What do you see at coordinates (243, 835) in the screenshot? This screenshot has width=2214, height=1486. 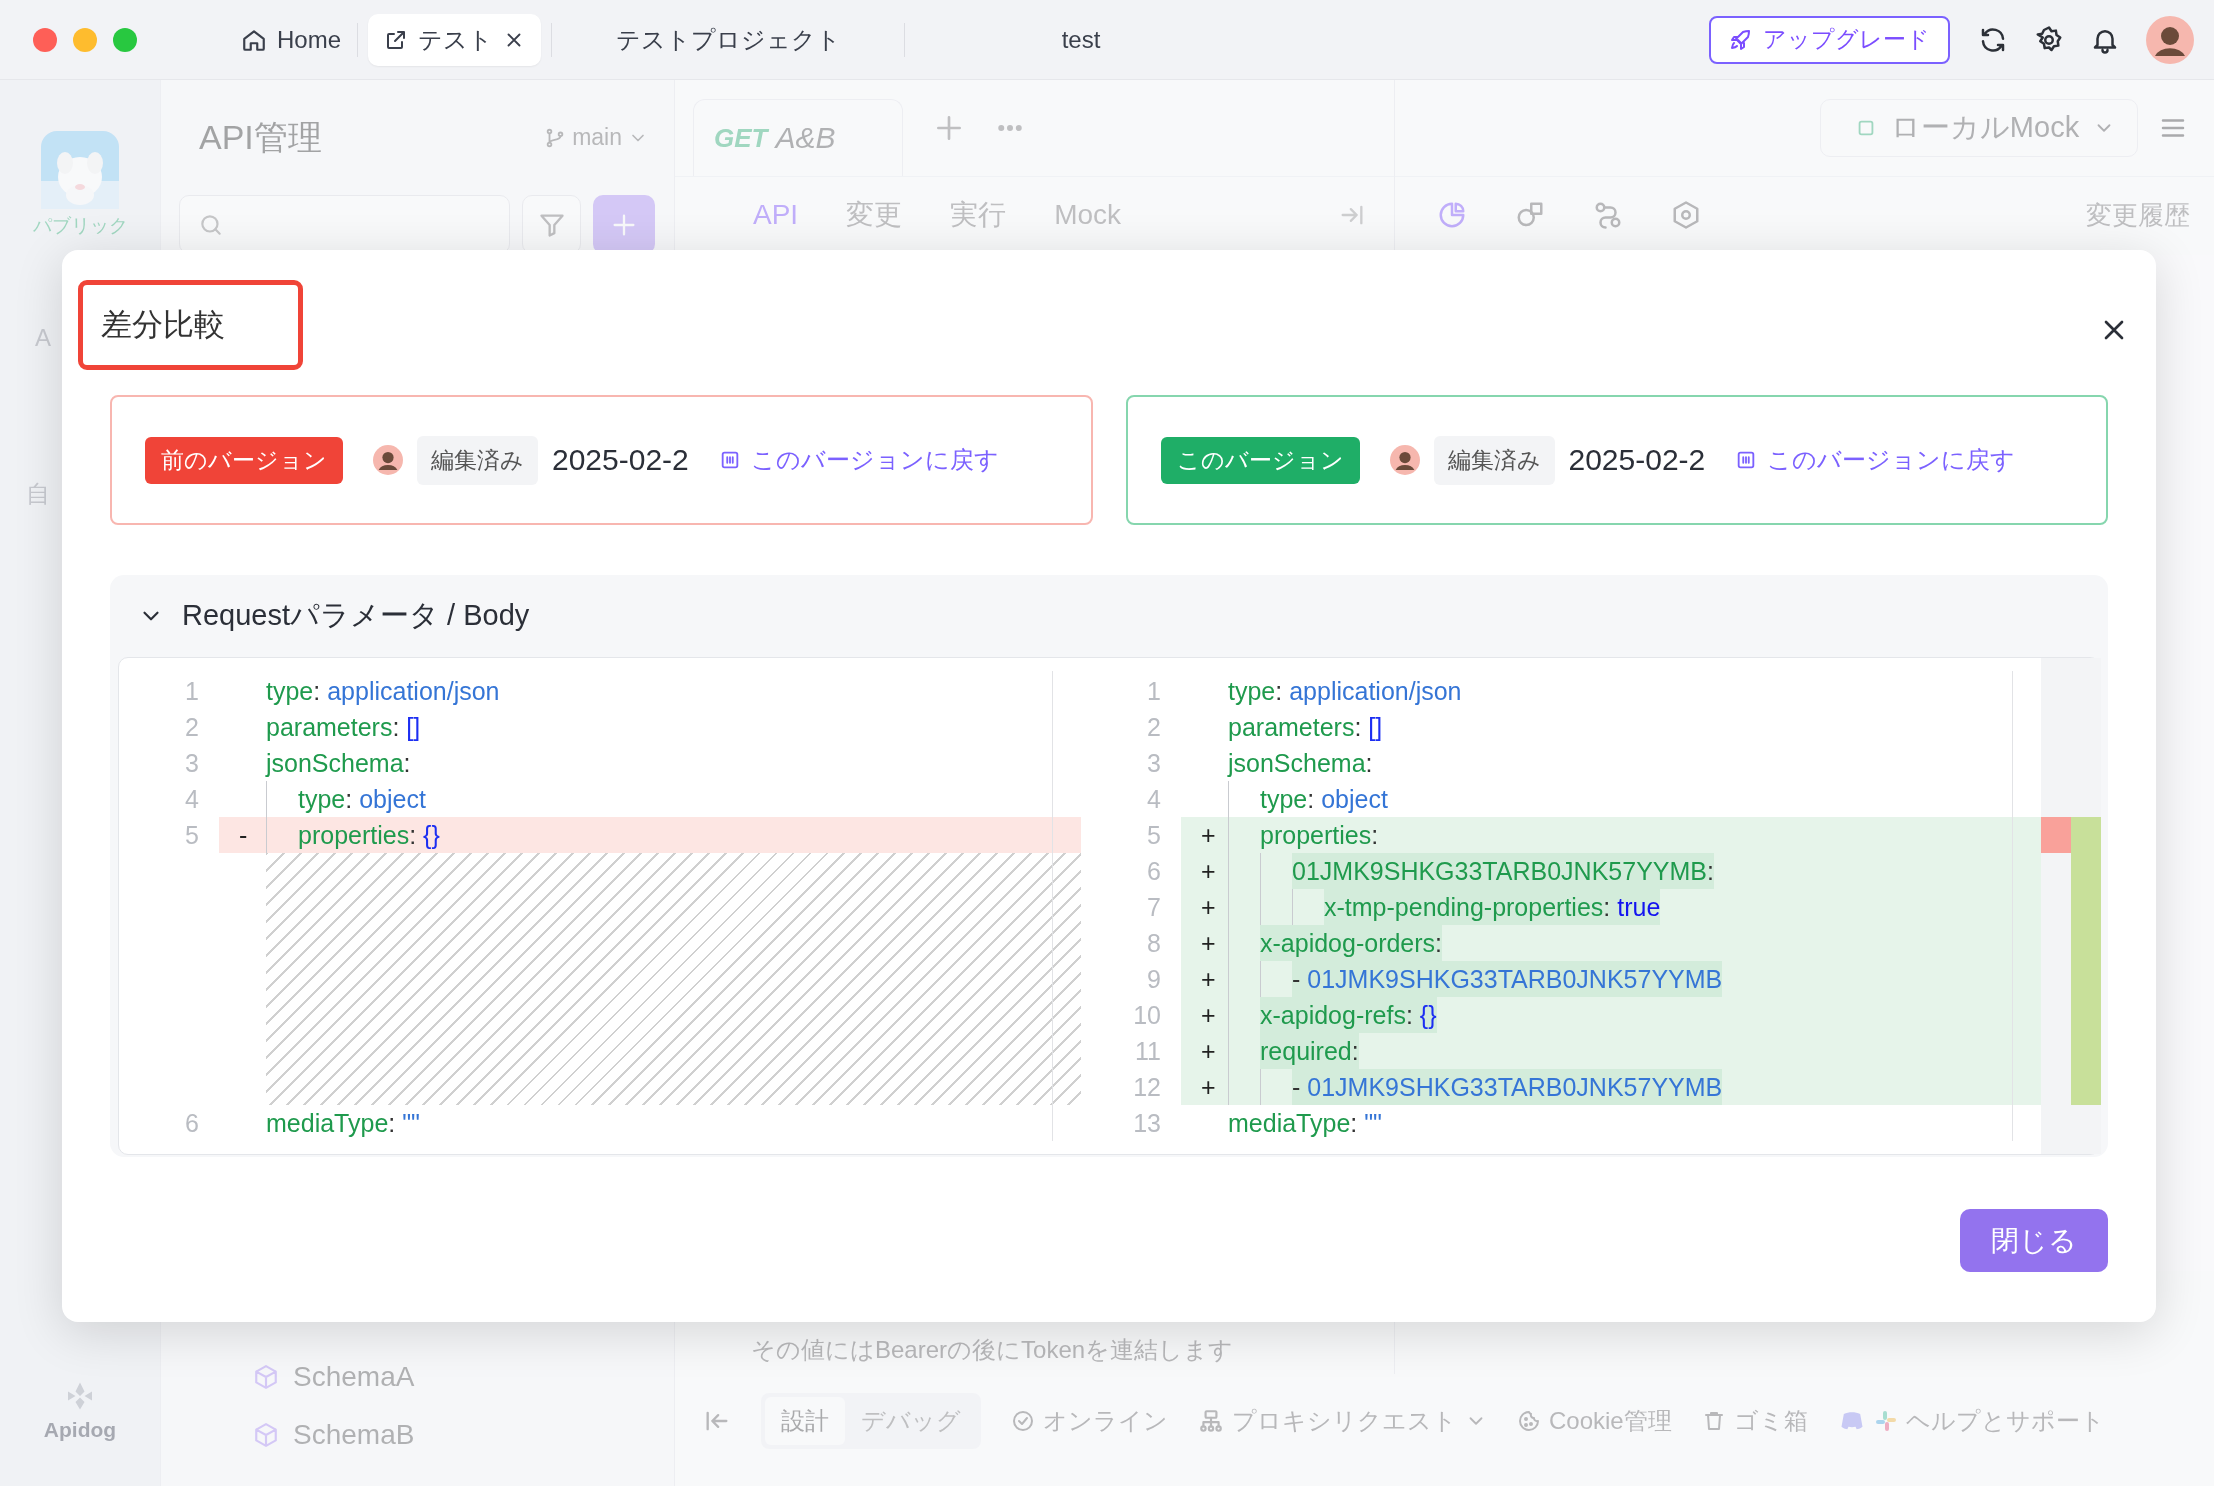 I see `diff-sign: -` at bounding box center [243, 835].